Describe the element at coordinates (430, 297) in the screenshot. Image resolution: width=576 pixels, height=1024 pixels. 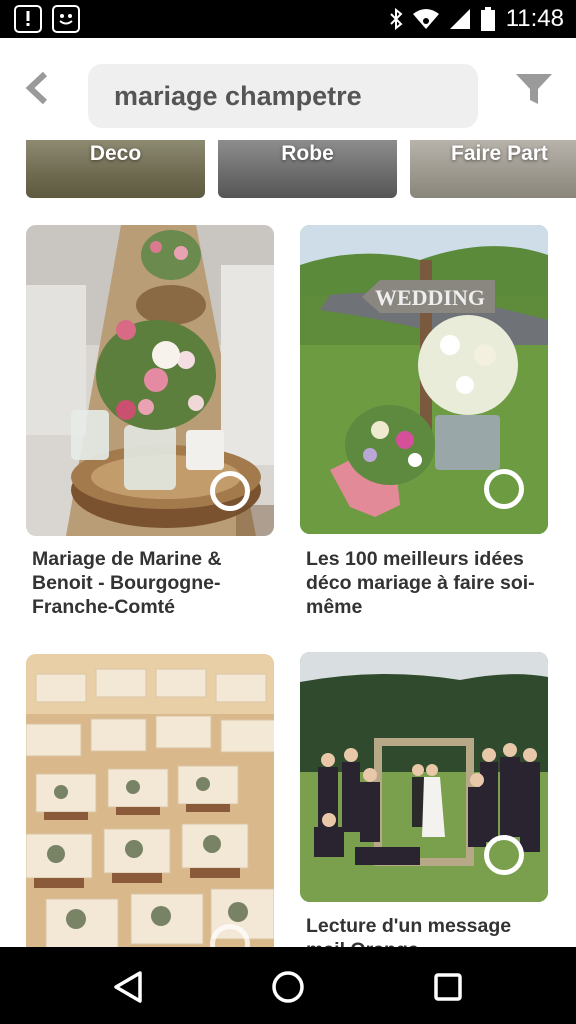
I see `wedding-sign-text: WEDDING` at that location.